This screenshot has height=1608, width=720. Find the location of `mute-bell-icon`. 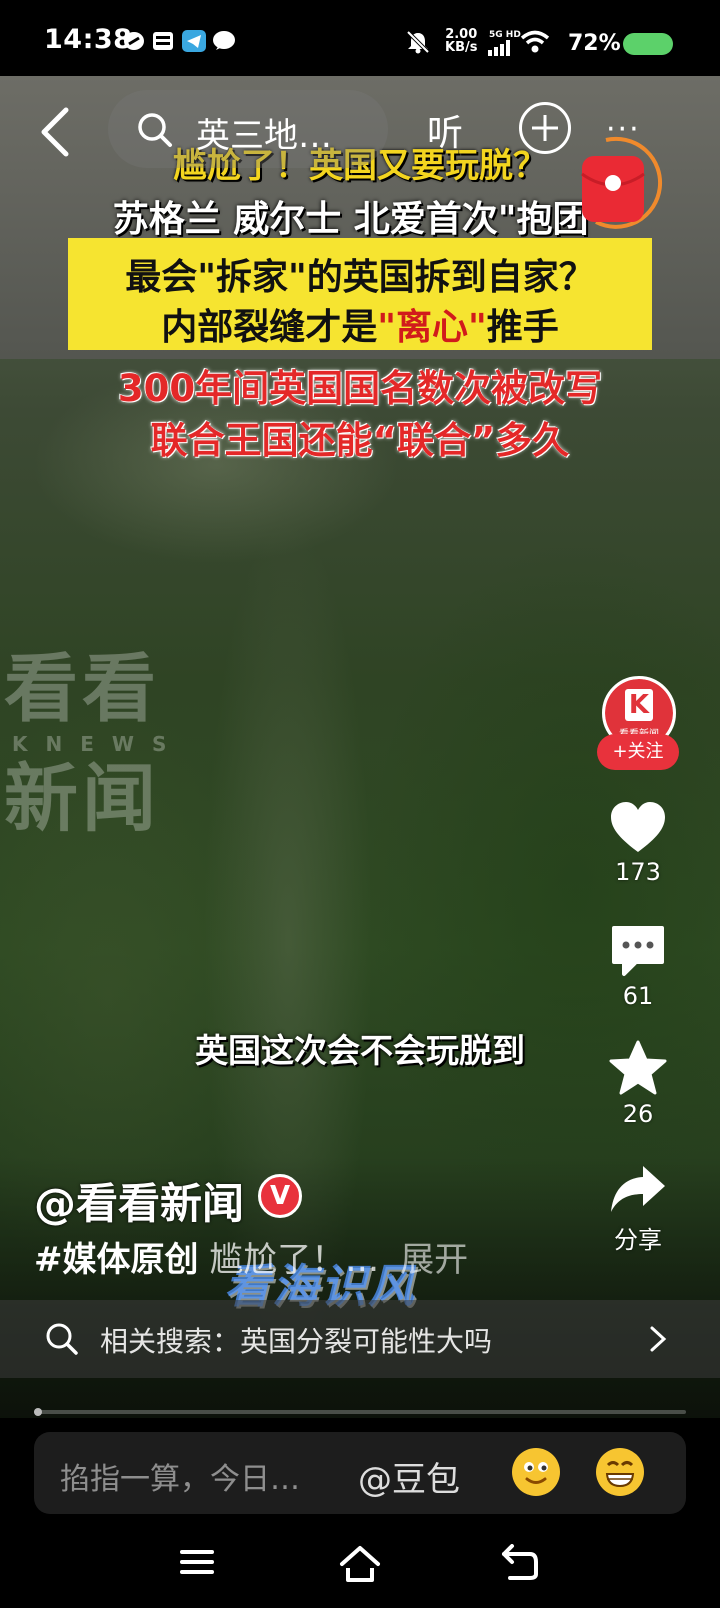

mute-bell-icon is located at coordinates (418, 42).